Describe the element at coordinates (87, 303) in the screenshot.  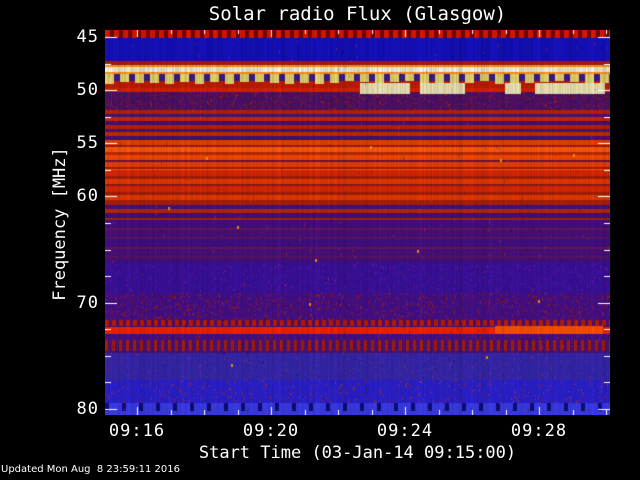
I see `y-tick-label: 70` at that location.